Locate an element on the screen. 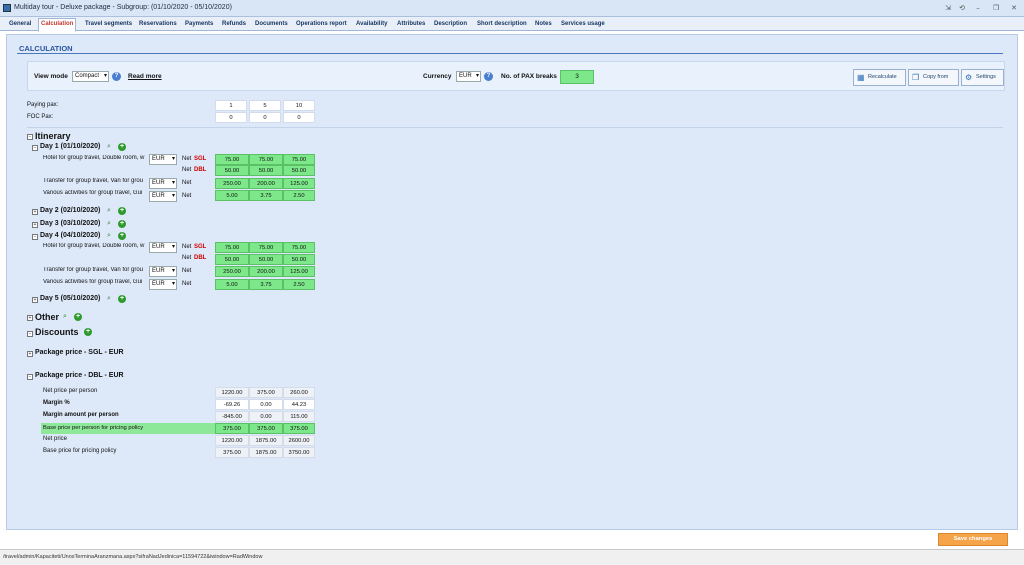 The width and height of the screenshot is (1024, 565). tab-services-usage: Services usage is located at coordinates (583, 25).